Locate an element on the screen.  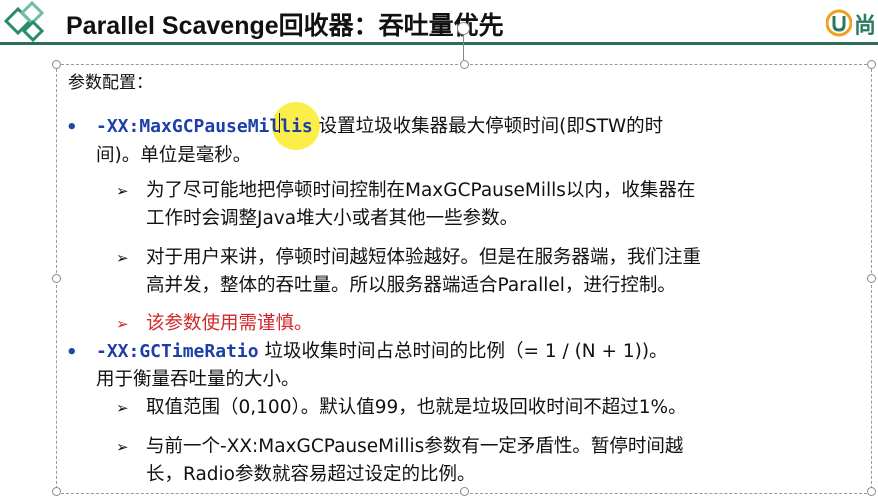
bullet-2-desc: 垃圾收集时间占总时间的比例（= 1 / (N + 1))。 is located at coordinates (463, 351).